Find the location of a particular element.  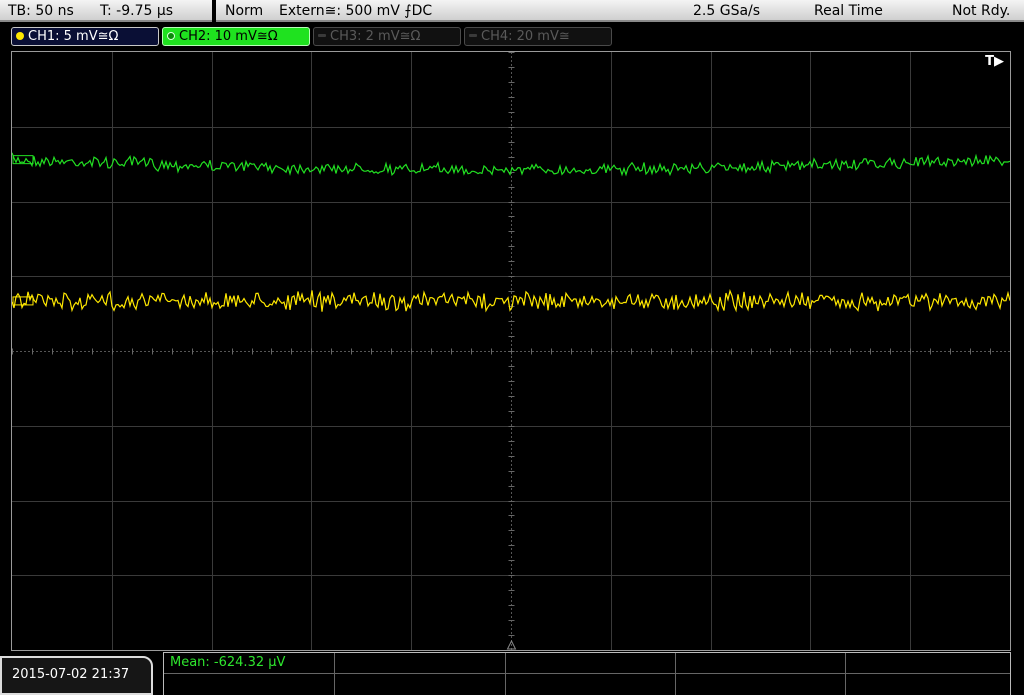

datetime-display: 2015-07-02 21:37 is located at coordinates (76, 675).